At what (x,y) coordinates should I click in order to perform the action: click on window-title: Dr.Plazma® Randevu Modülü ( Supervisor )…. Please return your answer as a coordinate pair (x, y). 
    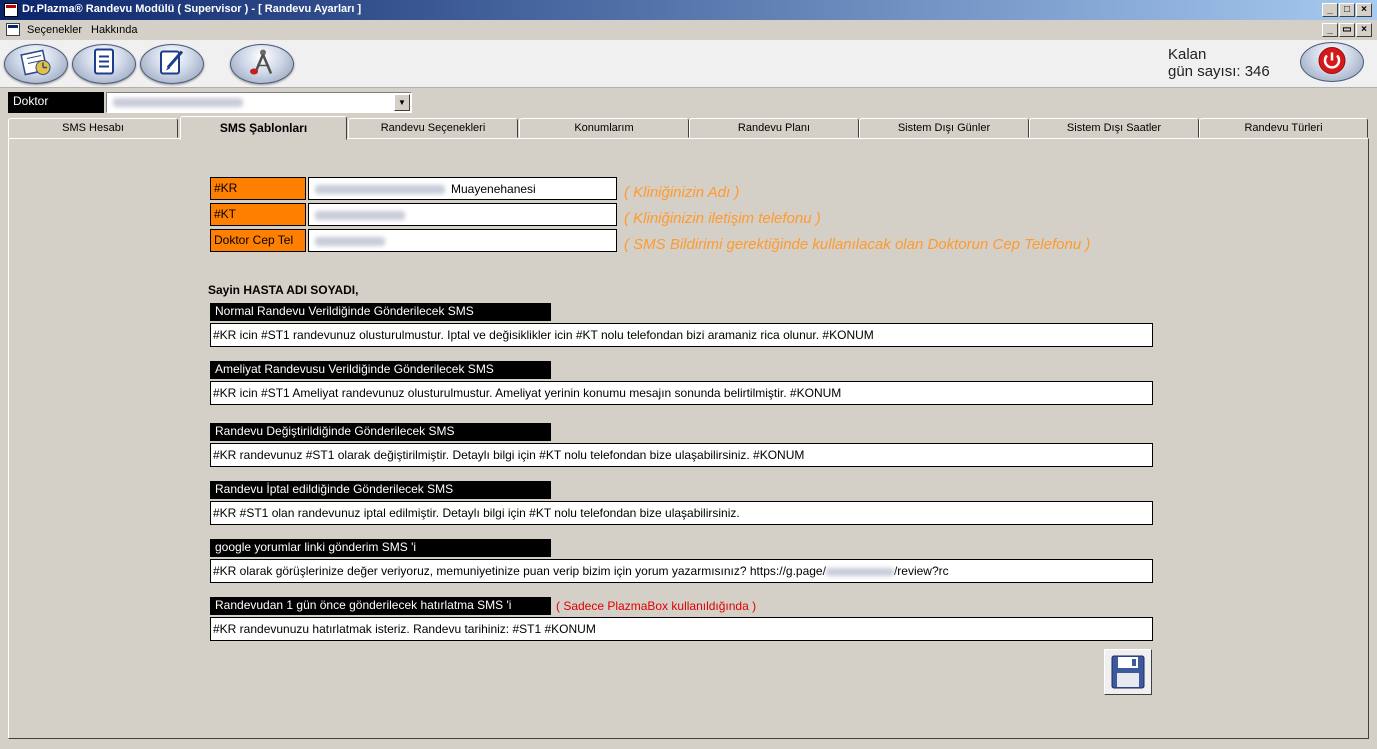
    Looking at the image, I should click on (192, 9).